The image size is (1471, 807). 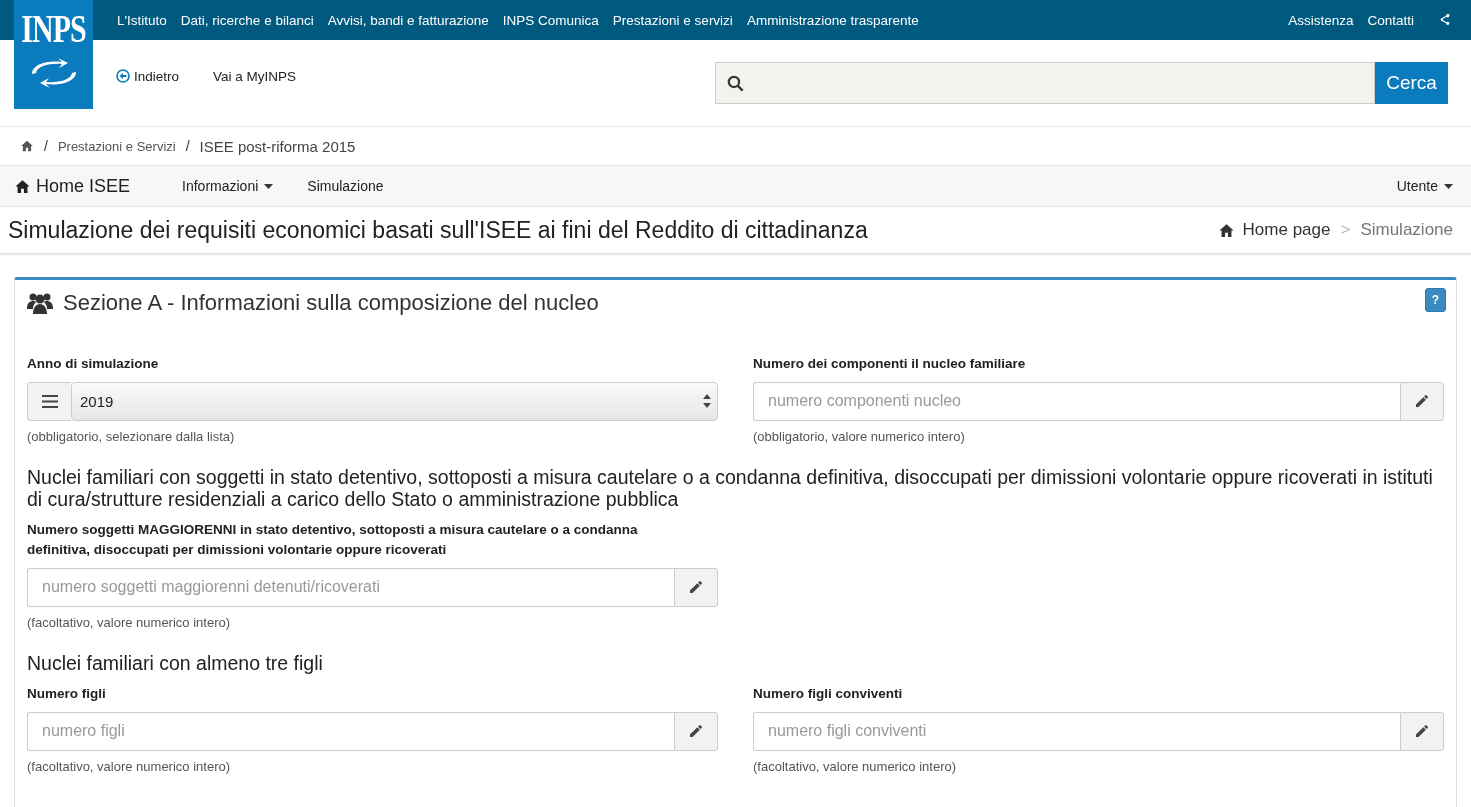 What do you see at coordinates (1076, 401) in the screenshot?
I see `input-field: numero componenti nucleo` at bounding box center [1076, 401].